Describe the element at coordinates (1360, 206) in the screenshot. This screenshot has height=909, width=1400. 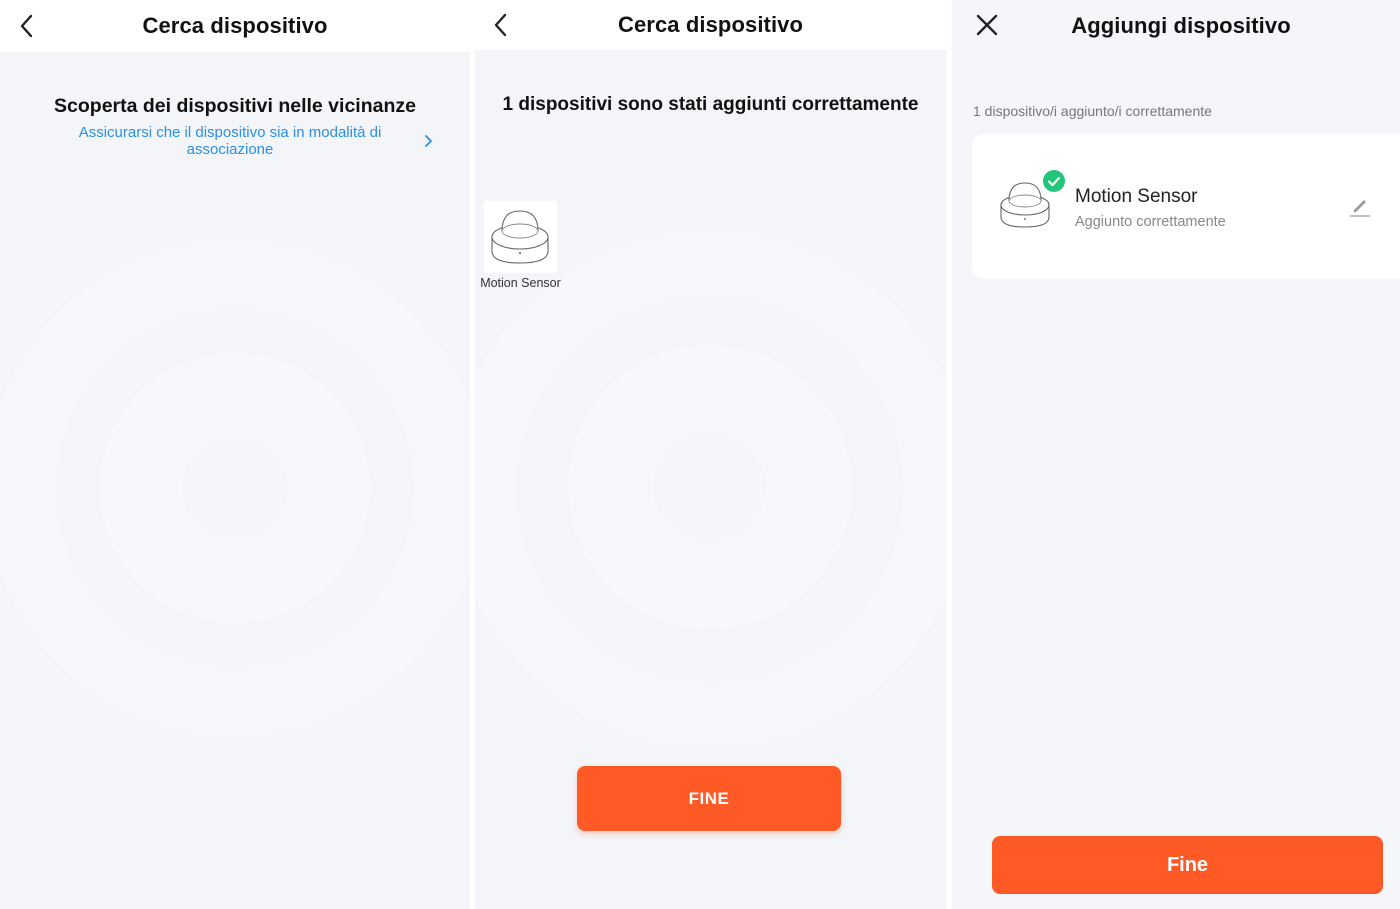
I see `edit-pencil-icon` at that location.